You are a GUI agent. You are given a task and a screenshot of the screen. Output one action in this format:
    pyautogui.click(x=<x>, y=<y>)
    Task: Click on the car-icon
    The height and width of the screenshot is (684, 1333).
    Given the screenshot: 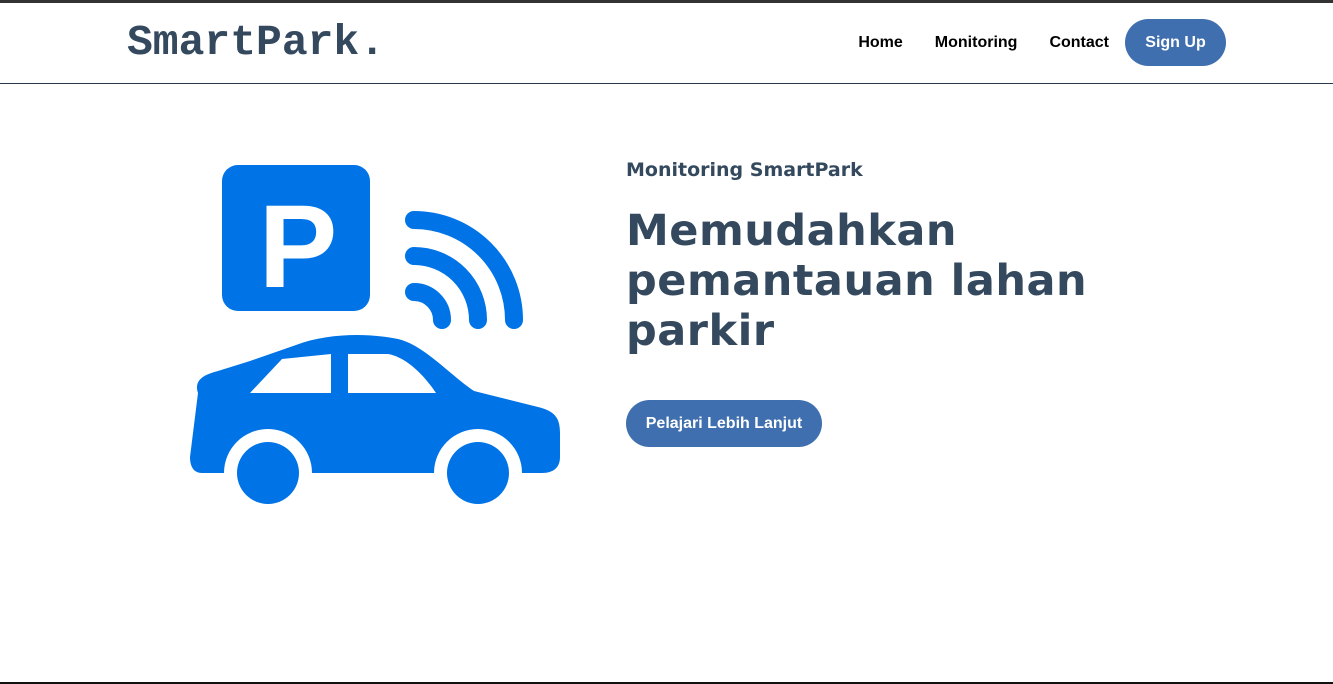 What is the action you would take?
    pyautogui.click(x=375, y=423)
    